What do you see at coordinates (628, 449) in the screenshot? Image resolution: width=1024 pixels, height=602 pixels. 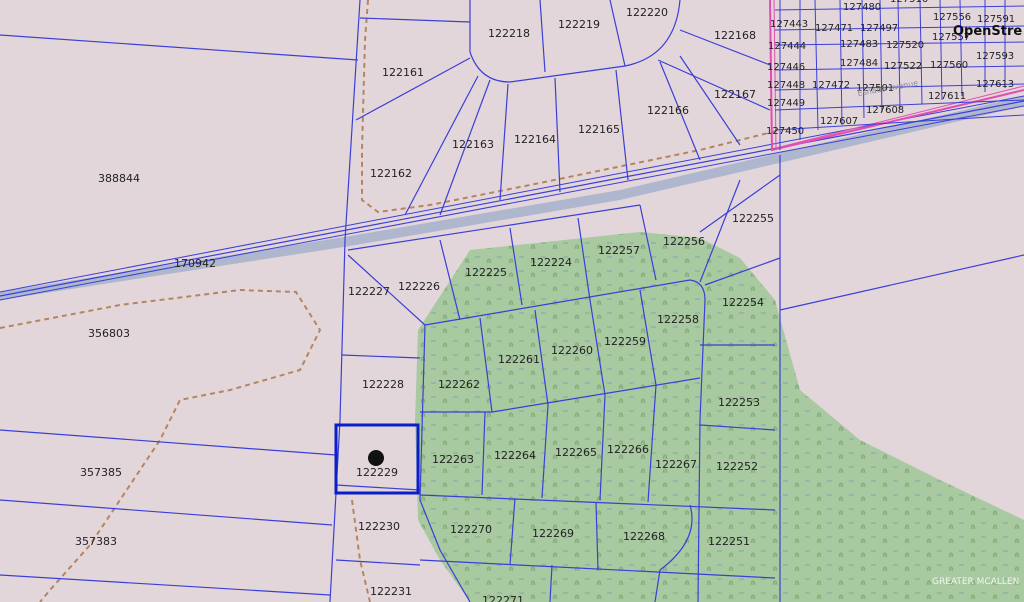 I see `parcel-label-122266: 122266` at bounding box center [628, 449].